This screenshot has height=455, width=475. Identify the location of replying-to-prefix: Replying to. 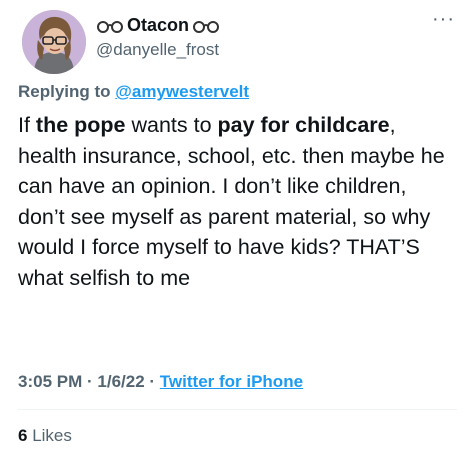
(64, 91).